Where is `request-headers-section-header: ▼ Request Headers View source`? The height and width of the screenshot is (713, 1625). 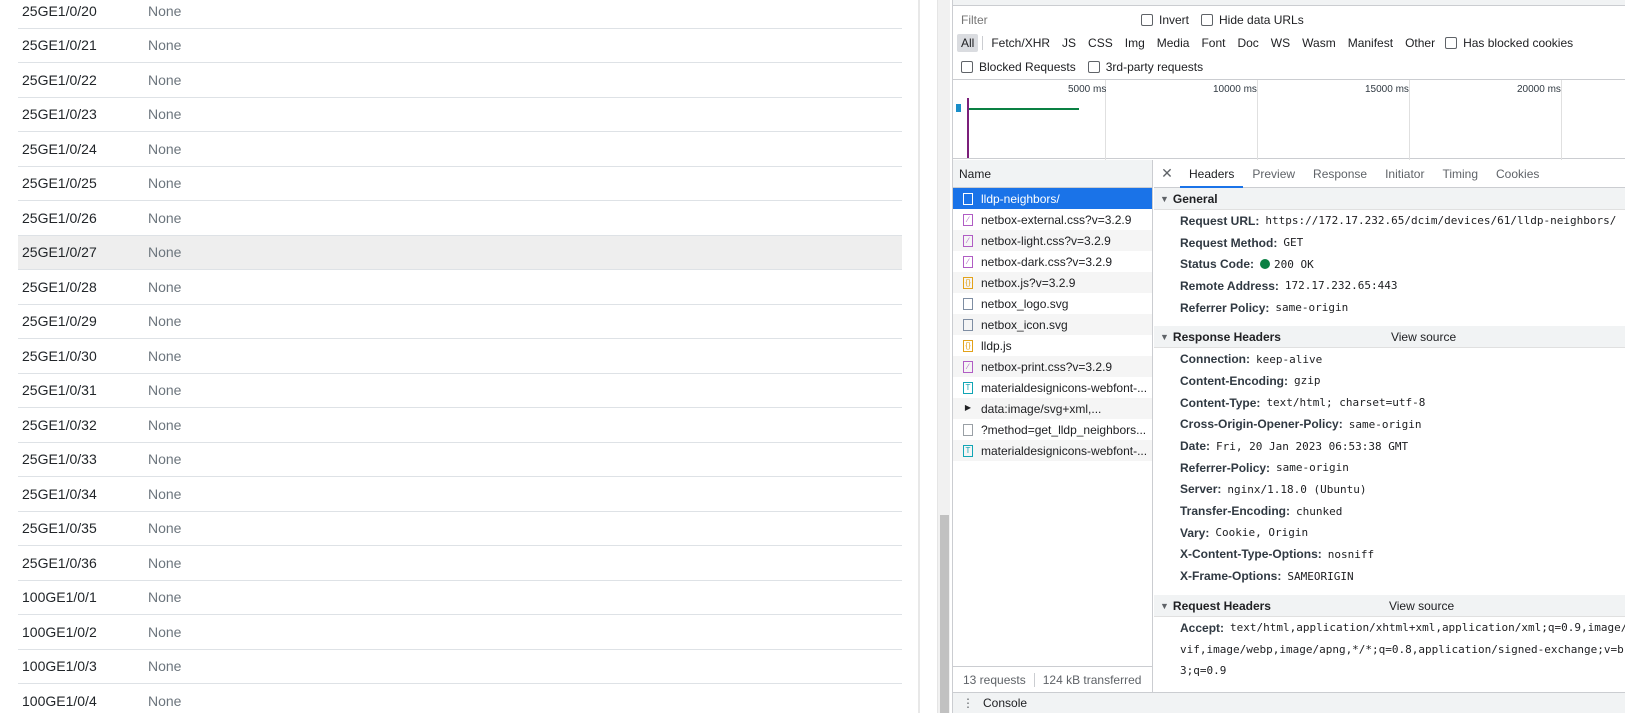 request-headers-section-header: ▼ Request Headers View source is located at coordinates (1389, 606).